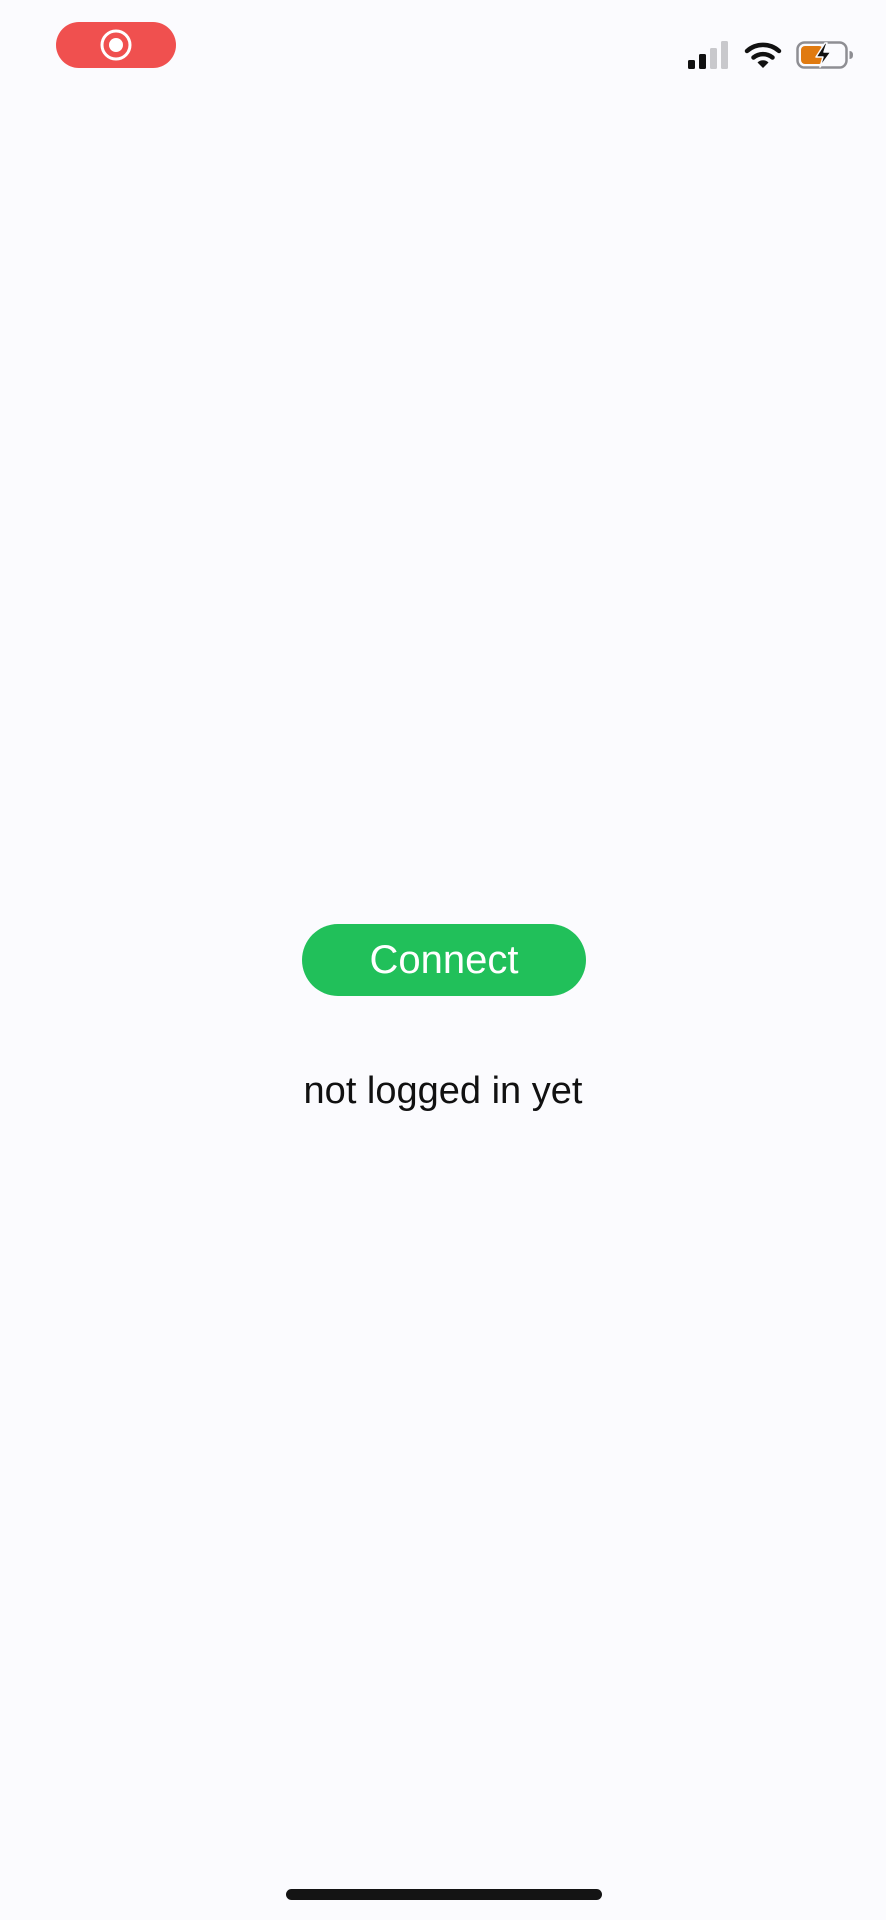 The image size is (886, 1920). What do you see at coordinates (444, 960) in the screenshot?
I see `connect-button: Connect` at bounding box center [444, 960].